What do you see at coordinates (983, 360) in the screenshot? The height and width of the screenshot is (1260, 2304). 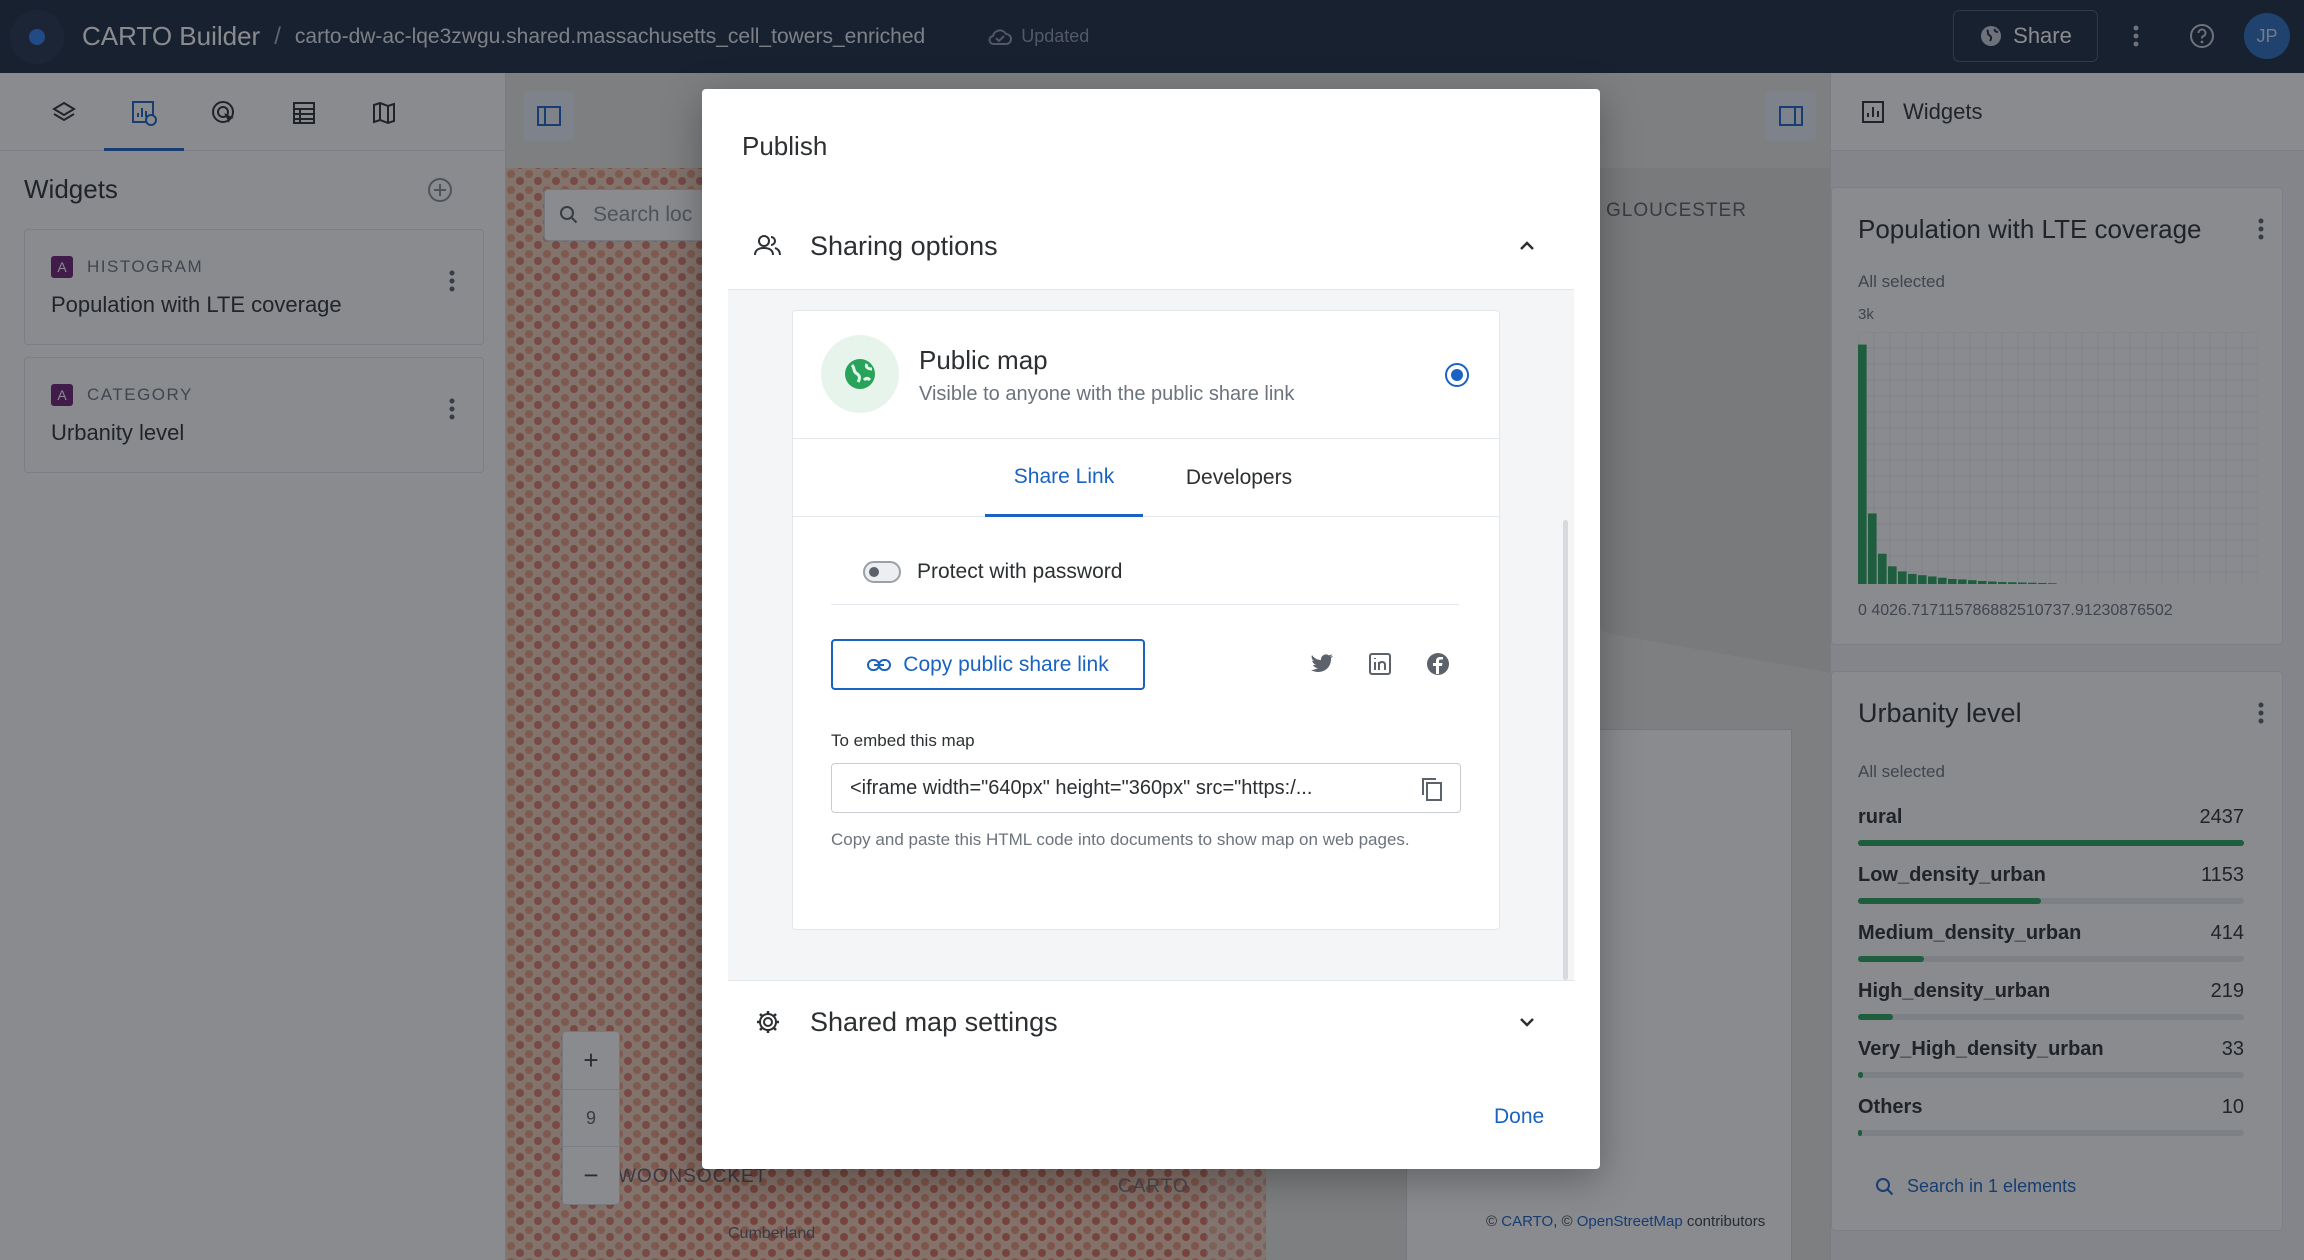 I see `public-map-title: Public map` at bounding box center [983, 360].